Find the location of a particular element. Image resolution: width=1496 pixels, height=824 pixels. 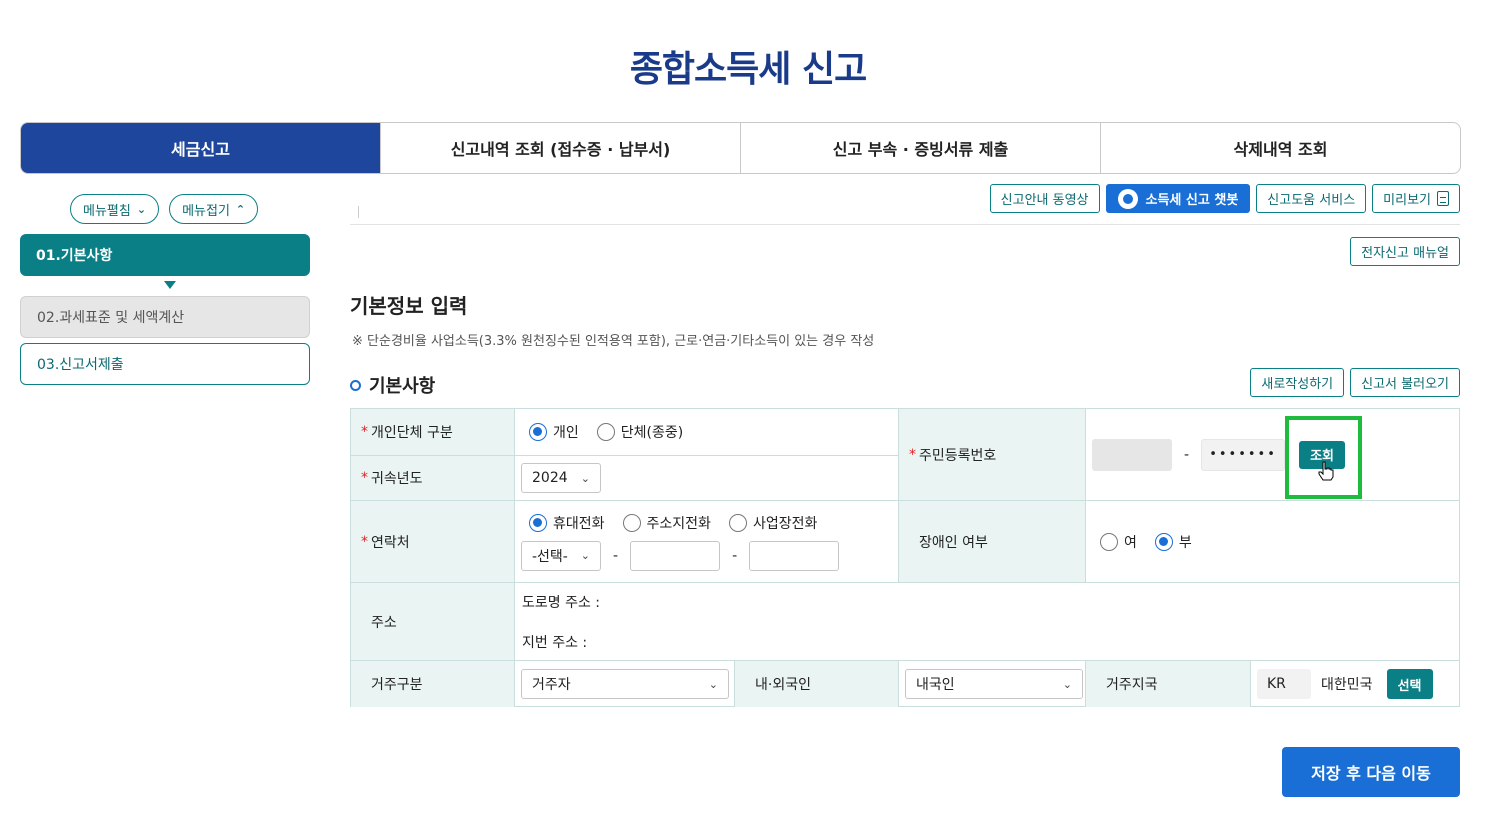

menu-collapse-button: 메뉴접기 ⌃ is located at coordinates (214, 209).